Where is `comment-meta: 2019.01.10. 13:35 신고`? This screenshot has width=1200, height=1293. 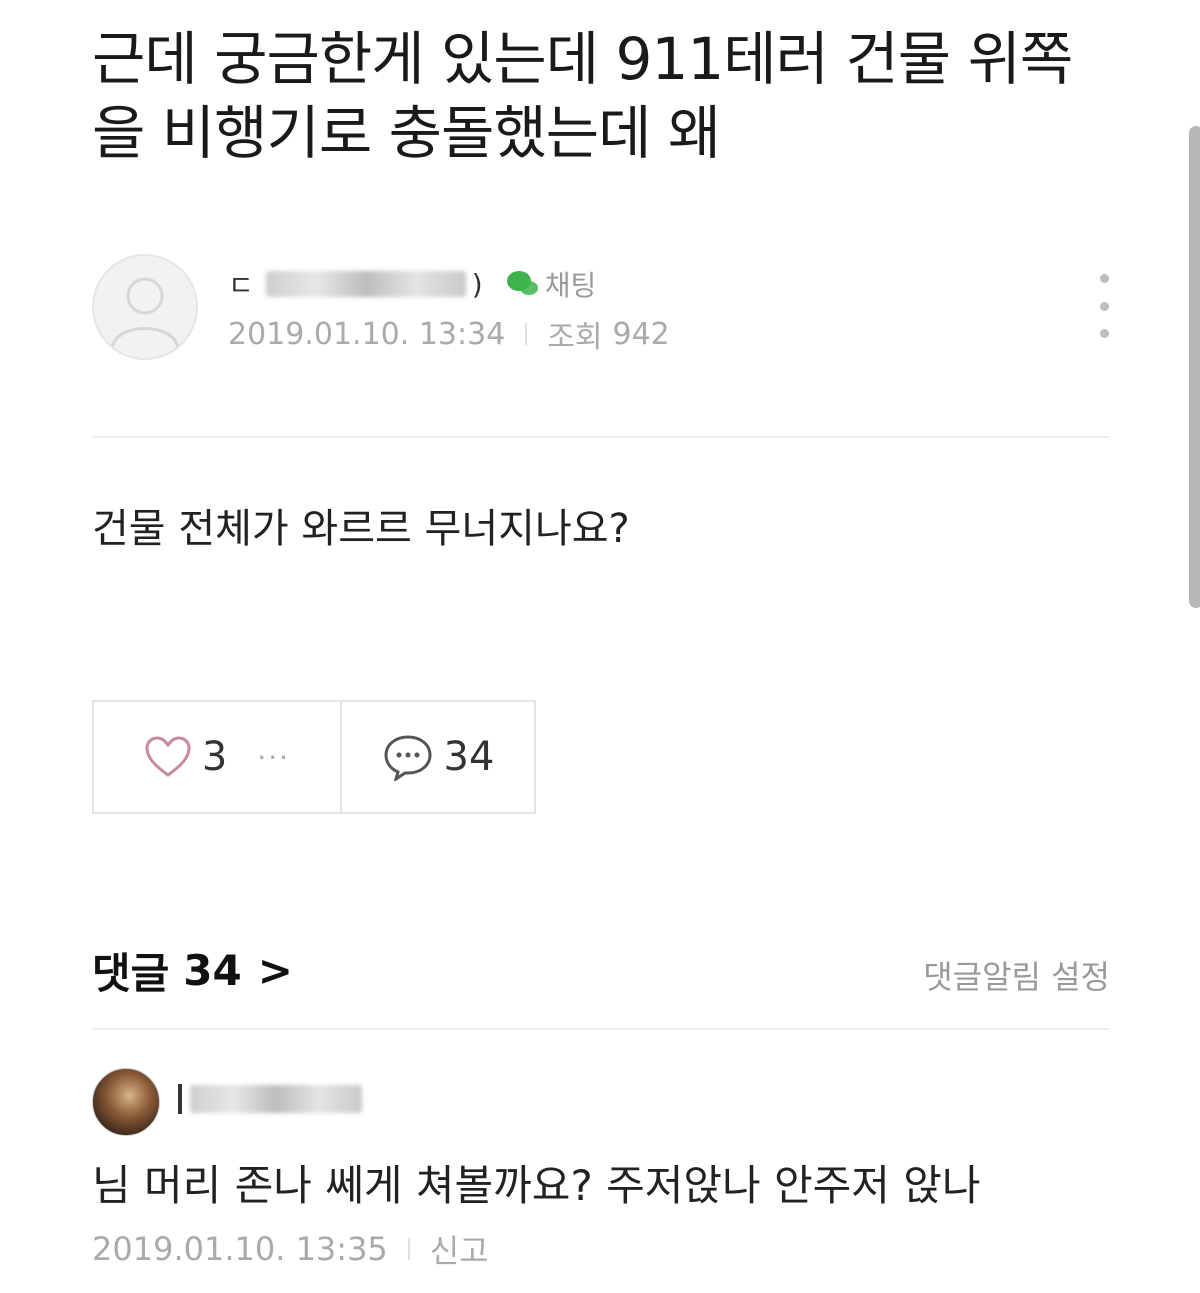
comment-meta: 2019.01.10. 13:35 신고 is located at coordinates (290, 1249).